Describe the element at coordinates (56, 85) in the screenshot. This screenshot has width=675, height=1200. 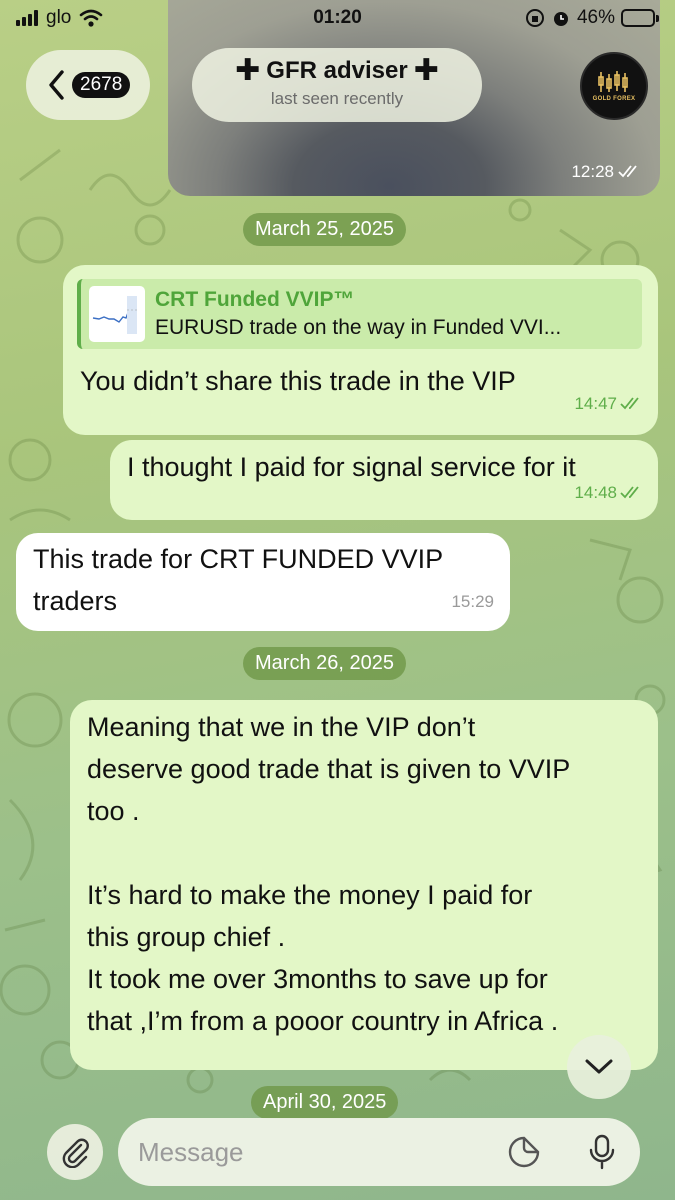
I see `chevron-left-icon` at that location.